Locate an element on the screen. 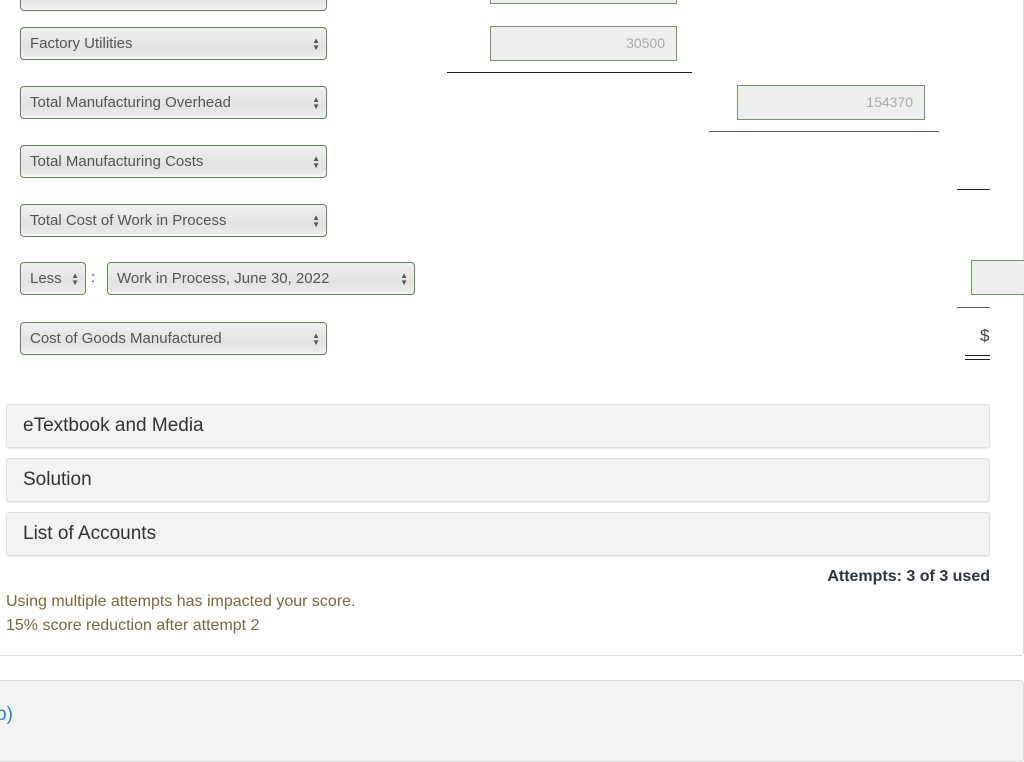 This screenshot has width=1024, height=762. account-select-work-in-process-ending: Work in Process, June 30, 2022 ▲ ▼ is located at coordinates (261, 278).